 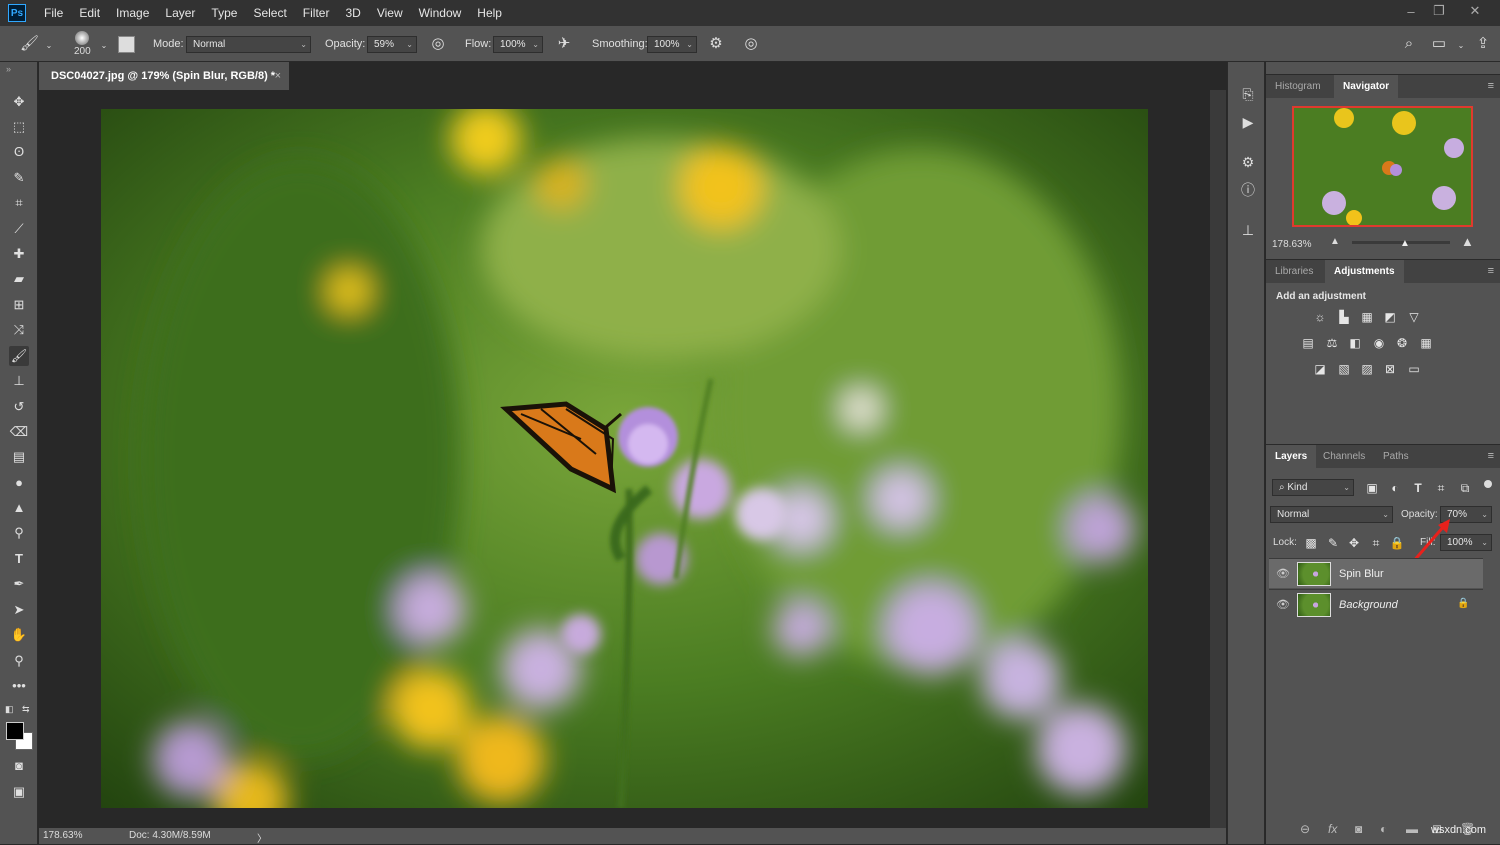 I want to click on airbrush-icon: ✈, so click(x=564, y=44).